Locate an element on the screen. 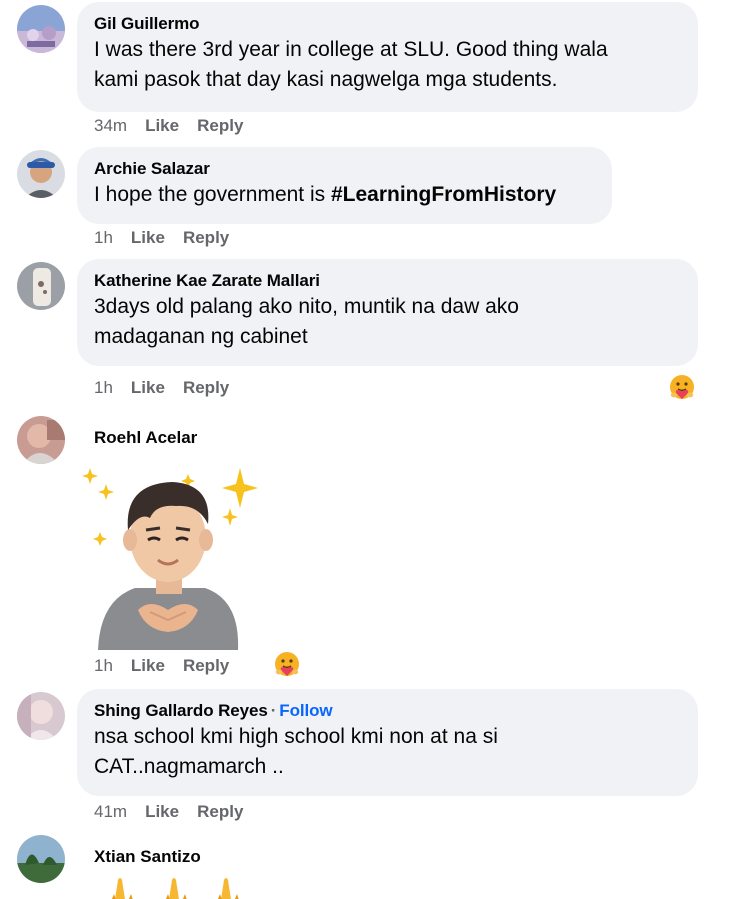 This screenshot has width=750, height=899. comment-author: Archie Salazar is located at coordinates (344, 169).